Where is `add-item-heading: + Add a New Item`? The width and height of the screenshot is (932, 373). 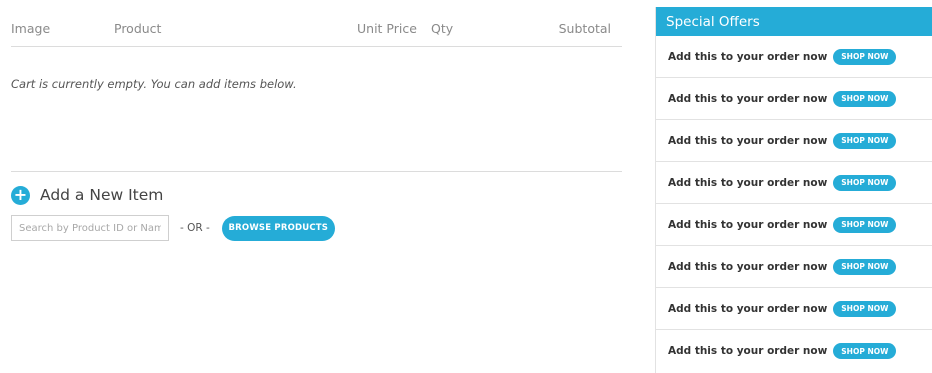 add-item-heading: + Add a New Item is located at coordinates (87, 195).